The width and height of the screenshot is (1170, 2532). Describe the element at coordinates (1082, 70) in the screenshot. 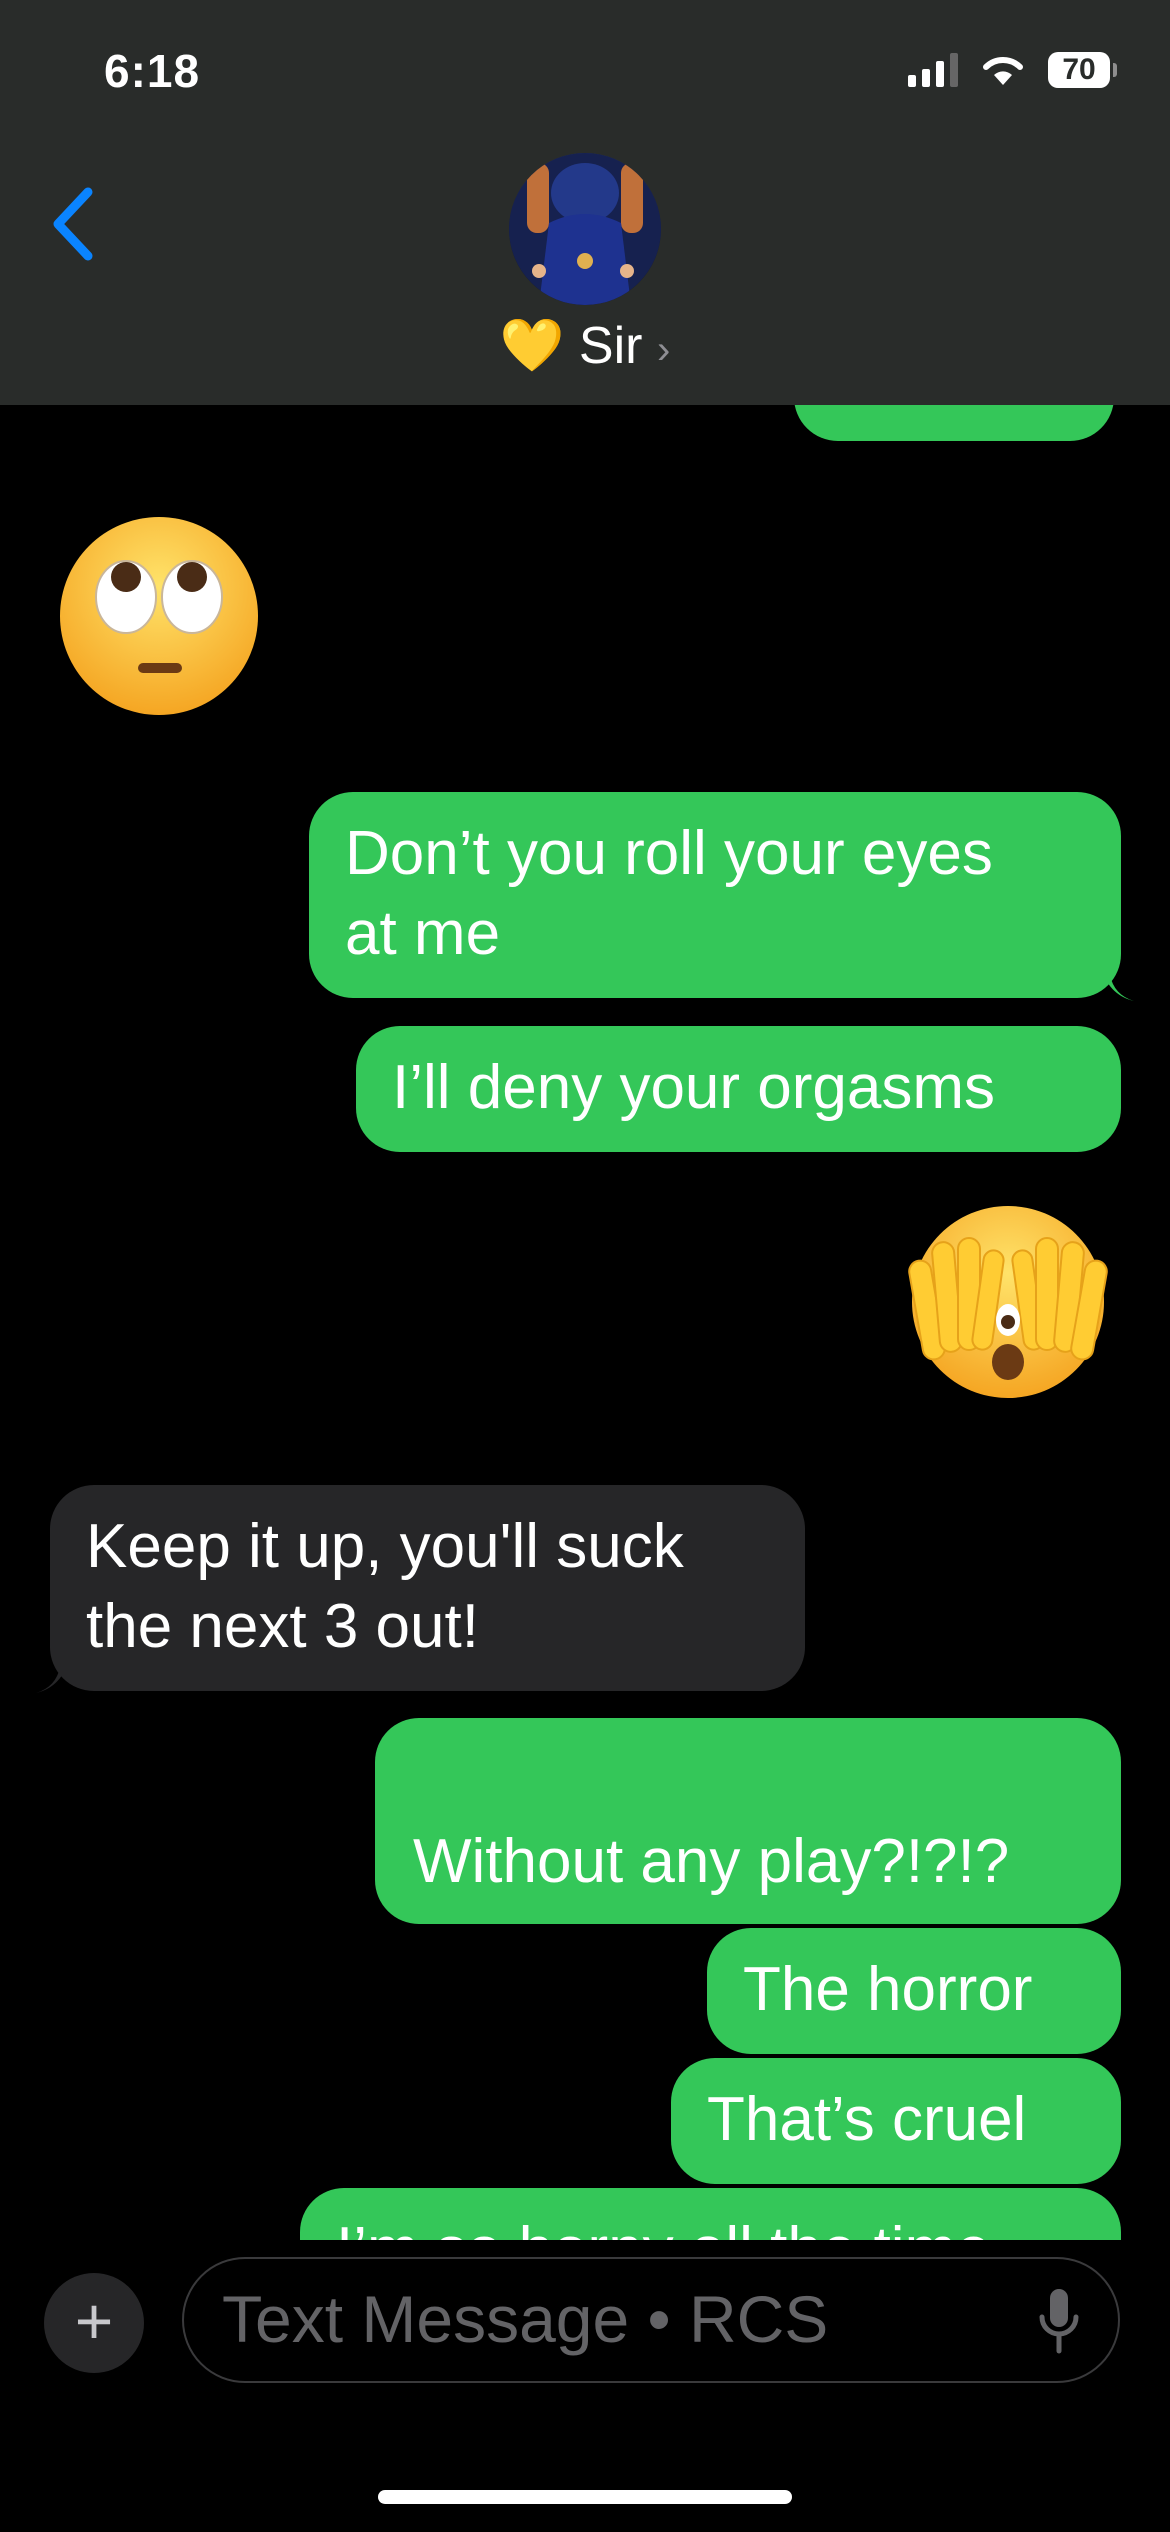

I see `battery-icon: 70` at that location.